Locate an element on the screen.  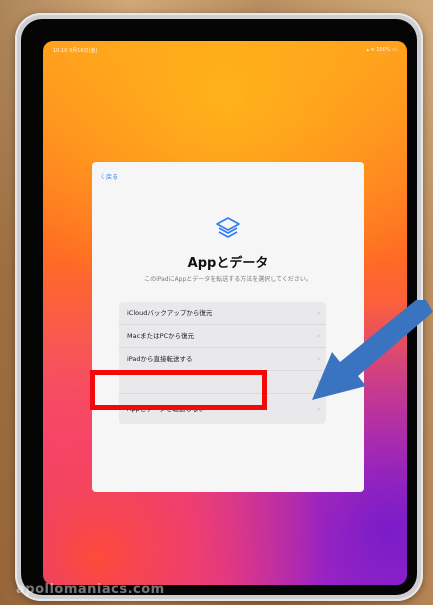
option-mac-pc-restore: MacまたはPCから復元 › is located at coordinates (222, 336).